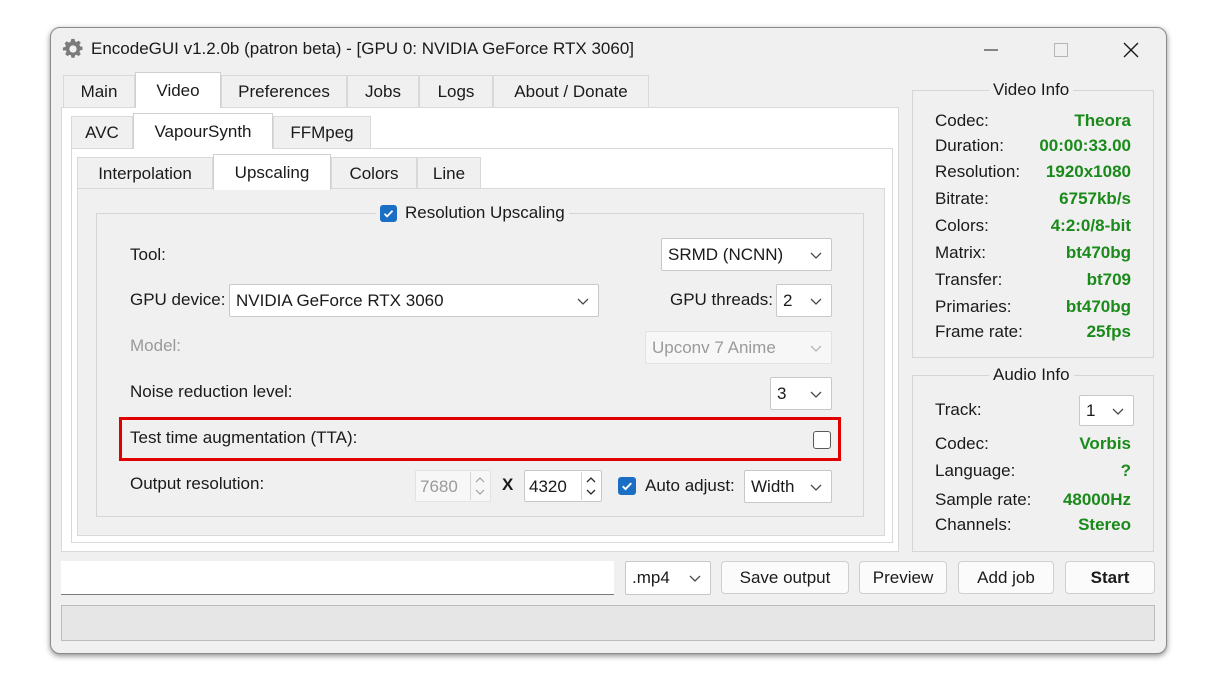 The width and height of the screenshot is (1215, 680). I want to click on output-width-value: 7680, so click(439, 486).